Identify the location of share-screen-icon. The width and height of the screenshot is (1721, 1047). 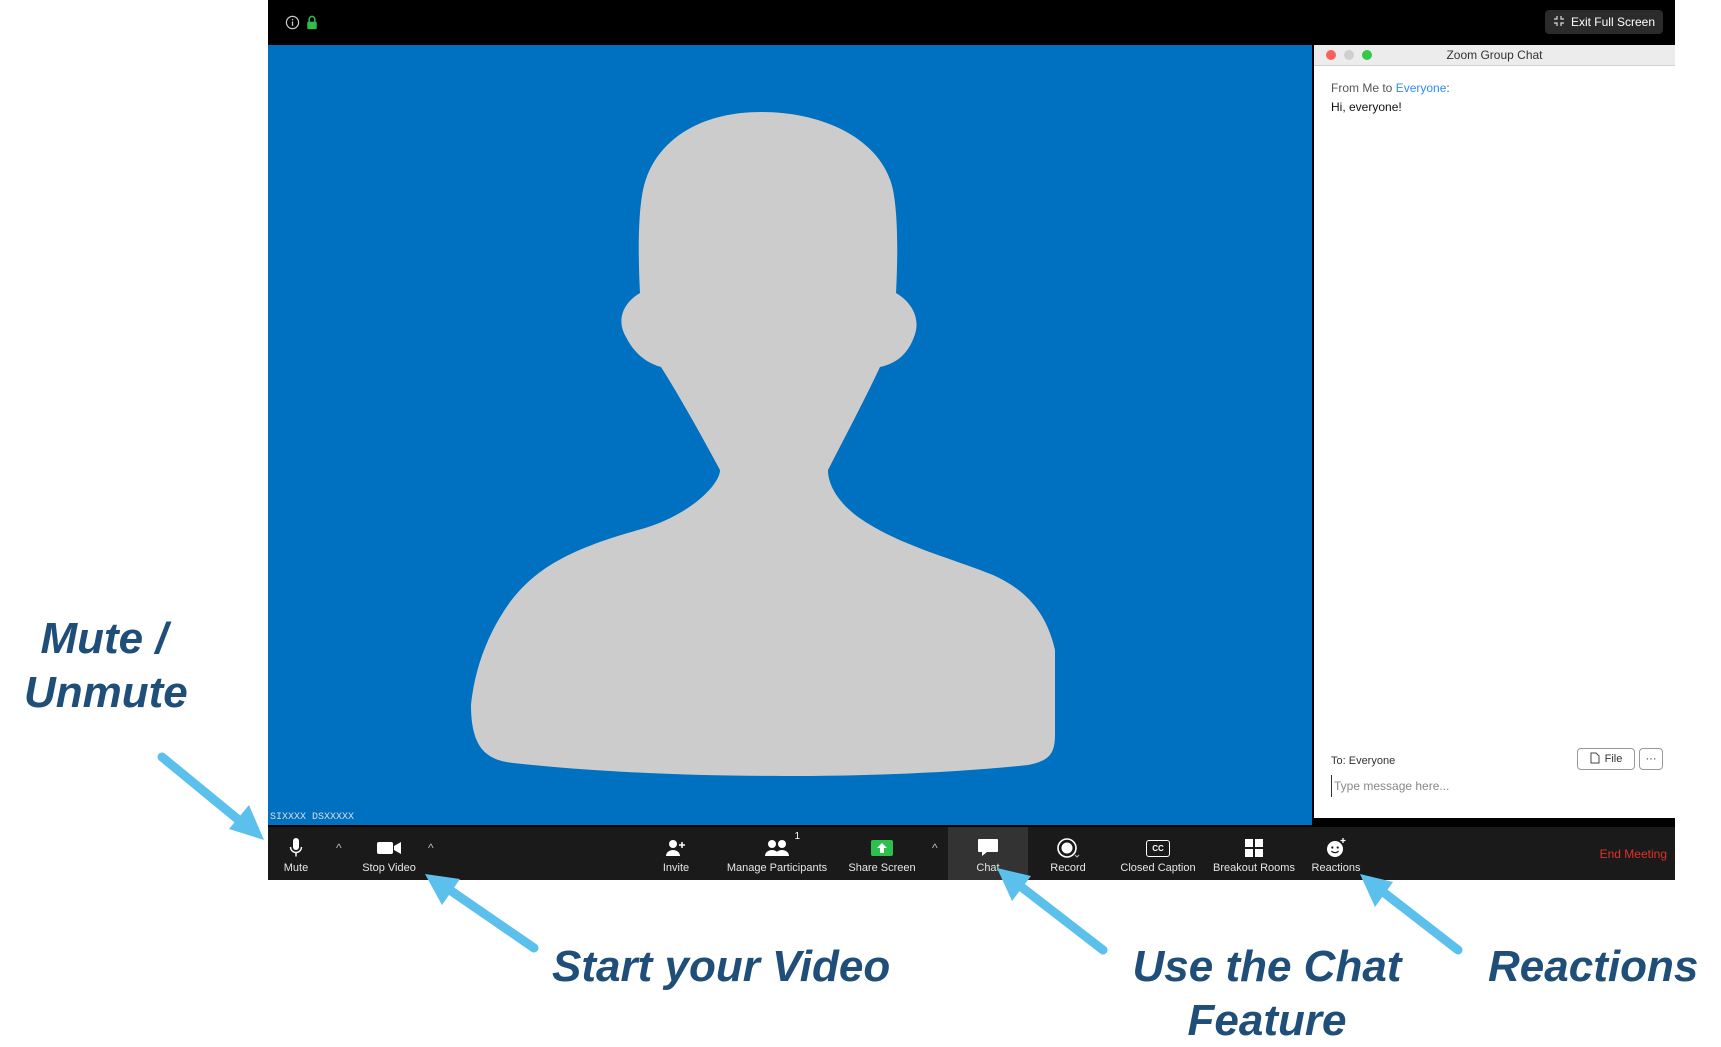
(882, 848).